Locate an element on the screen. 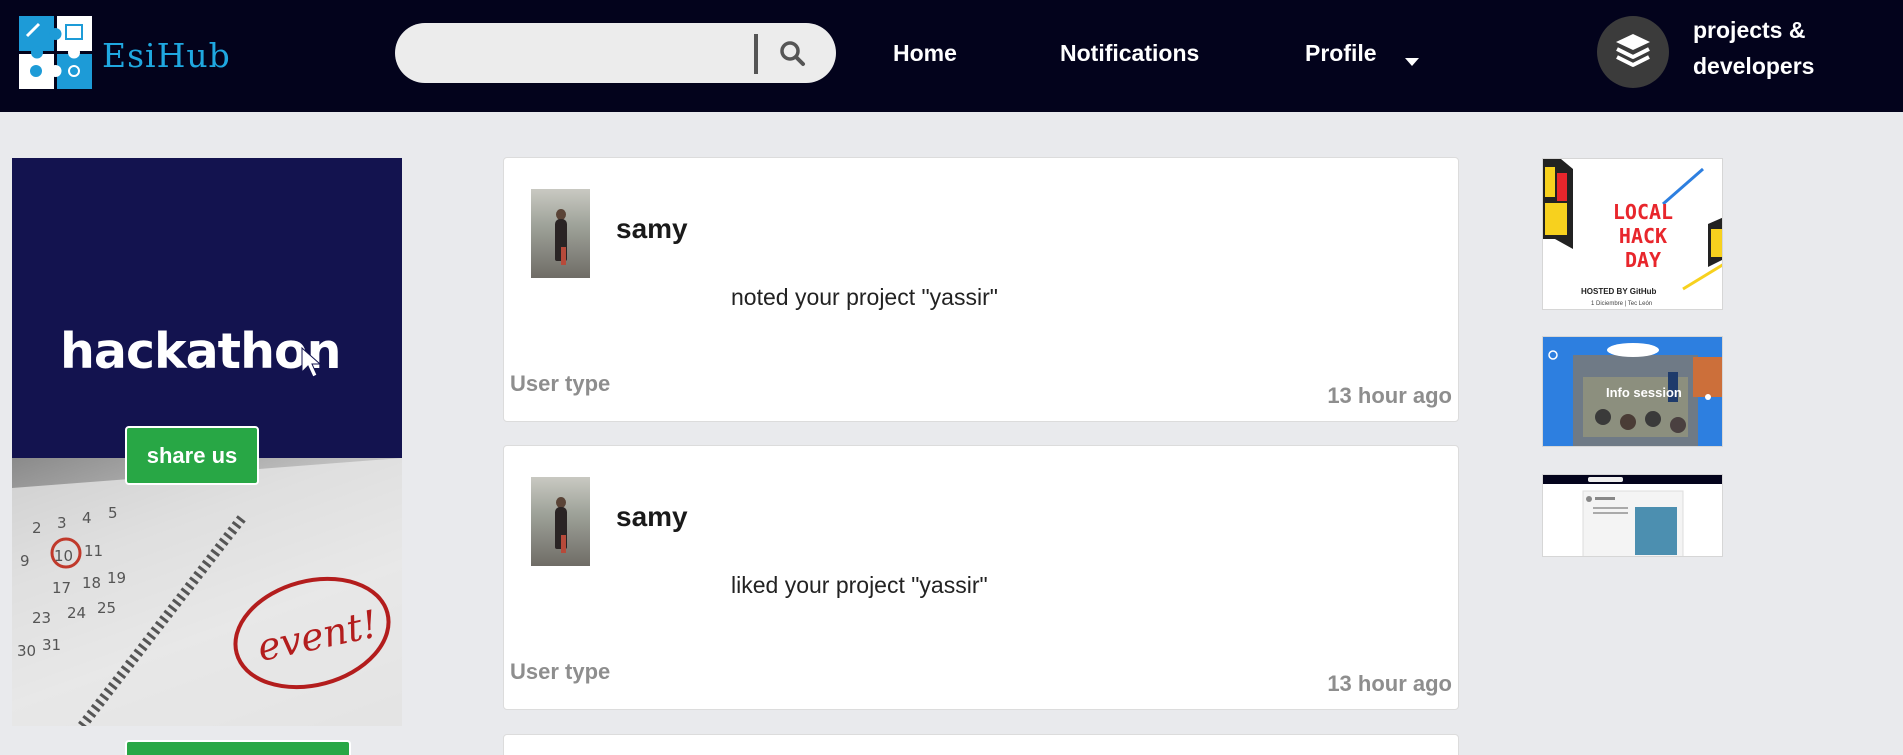 This screenshot has width=1903, height=755. nav-home-link: Home is located at coordinates (925, 53).